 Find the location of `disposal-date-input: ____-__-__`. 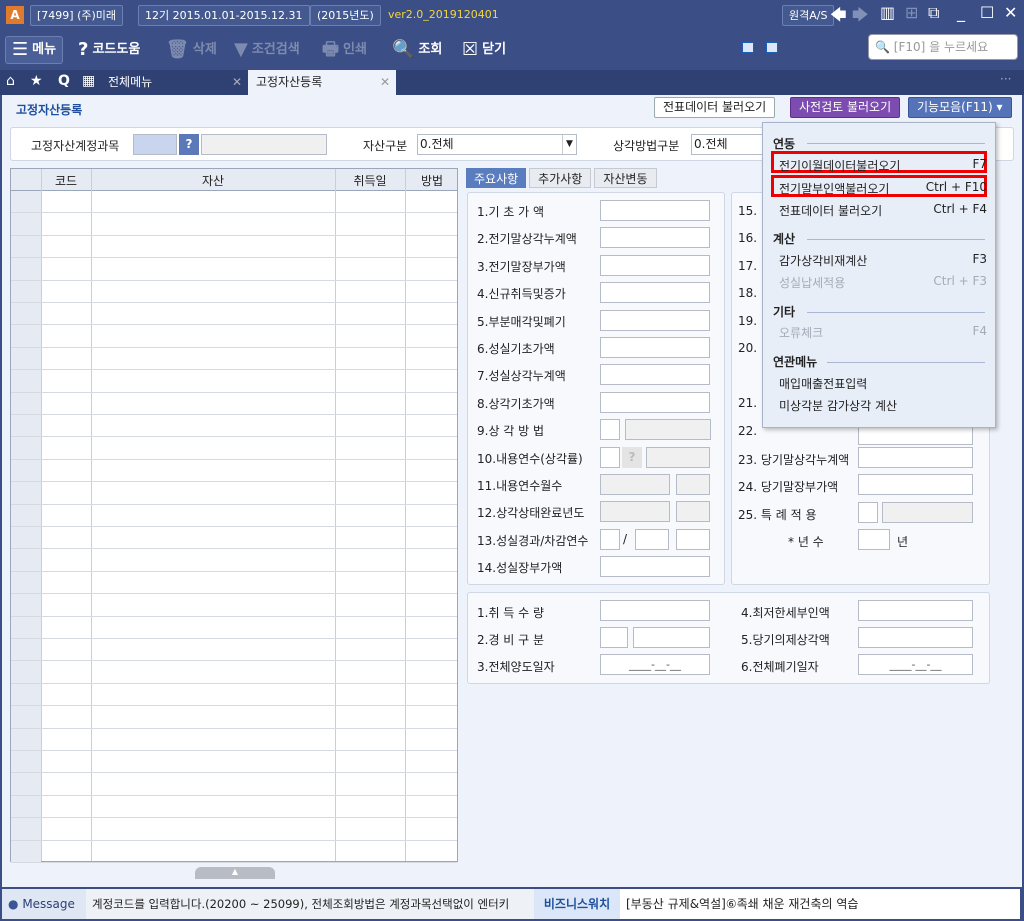

disposal-date-input: ____-__-__ is located at coordinates (915, 664).